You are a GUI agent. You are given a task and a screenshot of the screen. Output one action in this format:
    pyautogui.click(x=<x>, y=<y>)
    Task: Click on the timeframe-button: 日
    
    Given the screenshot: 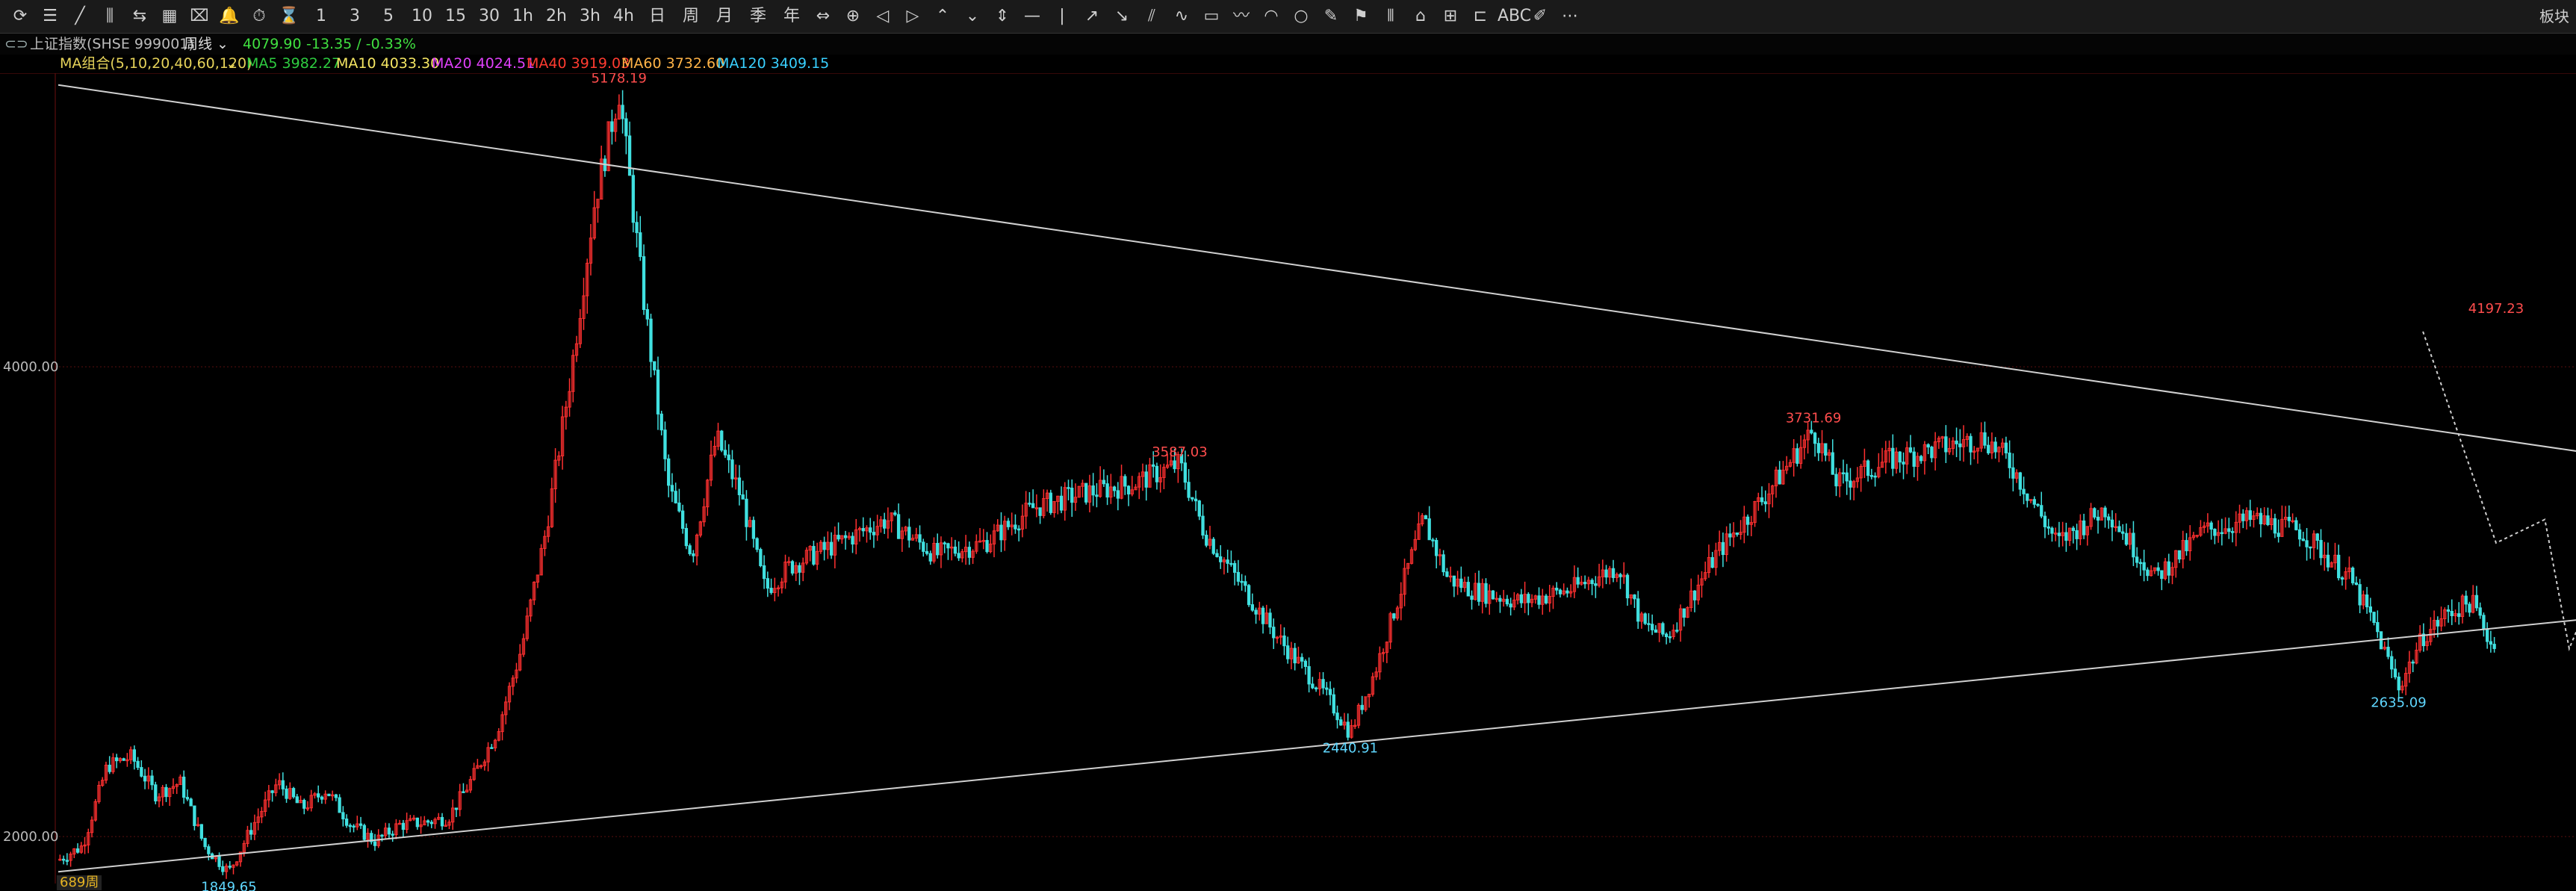 What is the action you would take?
    pyautogui.click(x=657, y=16)
    